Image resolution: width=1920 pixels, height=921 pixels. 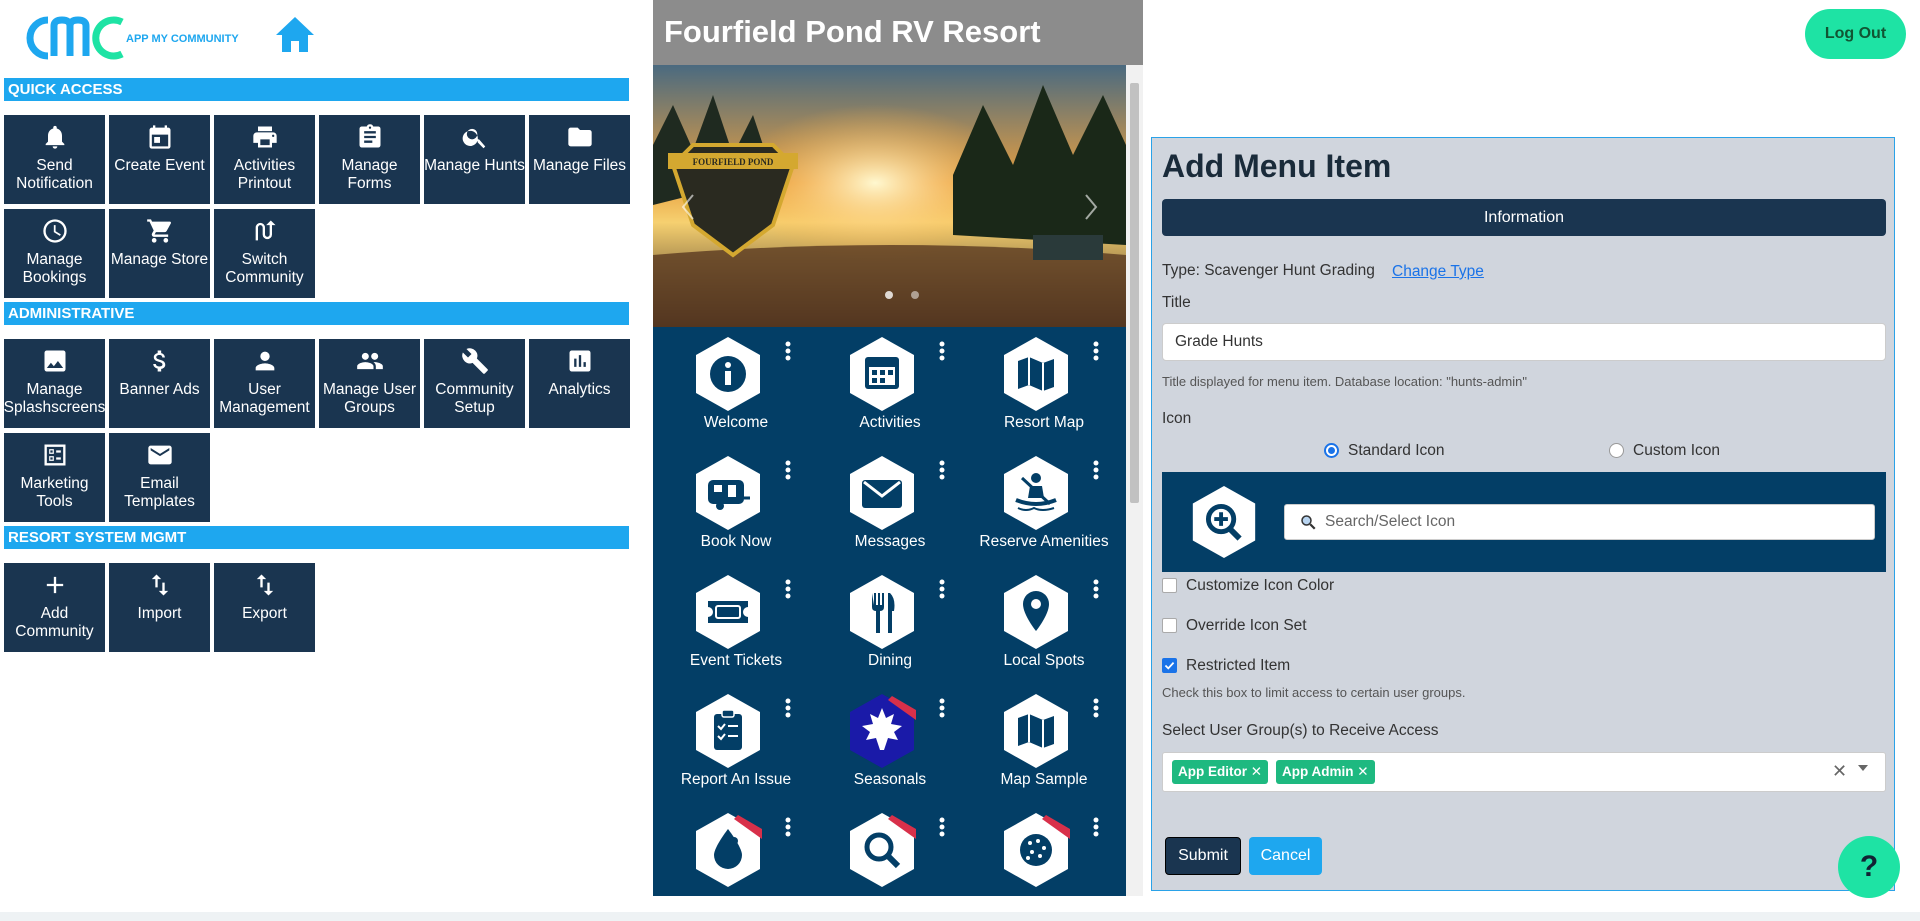 What do you see at coordinates (579, 361) in the screenshot?
I see `chart-icon` at bounding box center [579, 361].